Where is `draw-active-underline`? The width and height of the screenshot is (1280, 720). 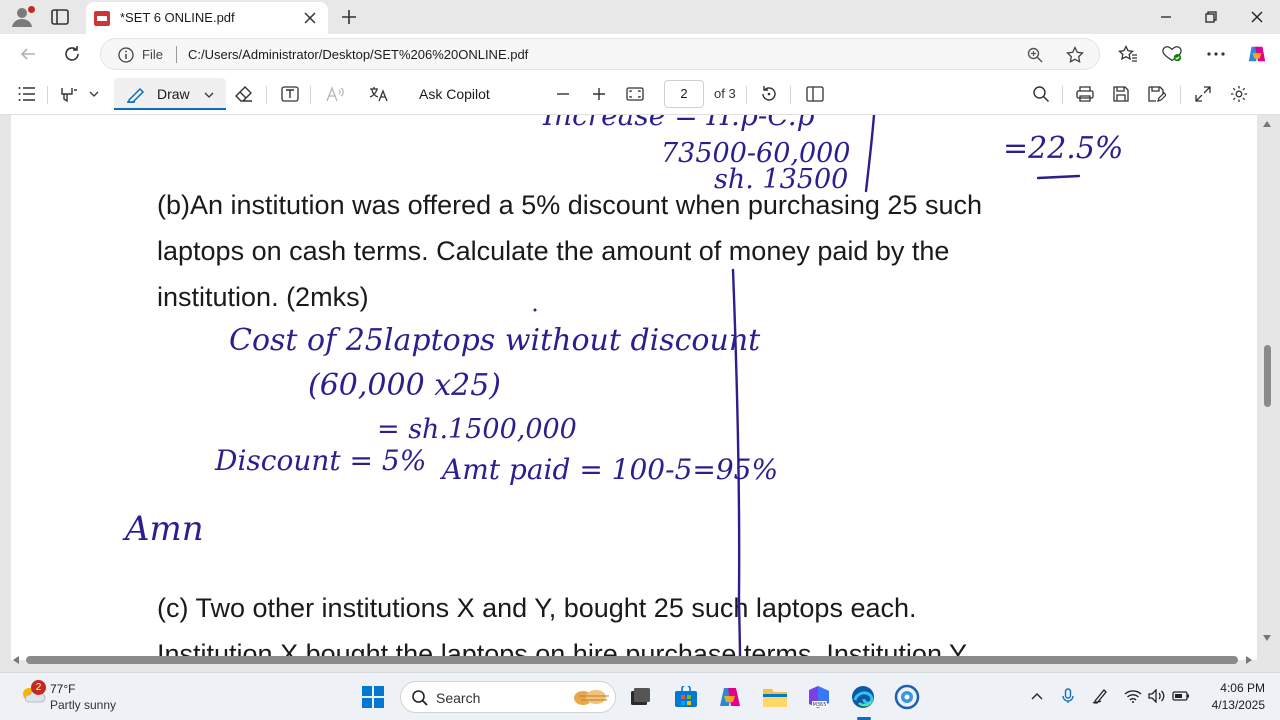
draw-active-underline is located at coordinates (170, 109).